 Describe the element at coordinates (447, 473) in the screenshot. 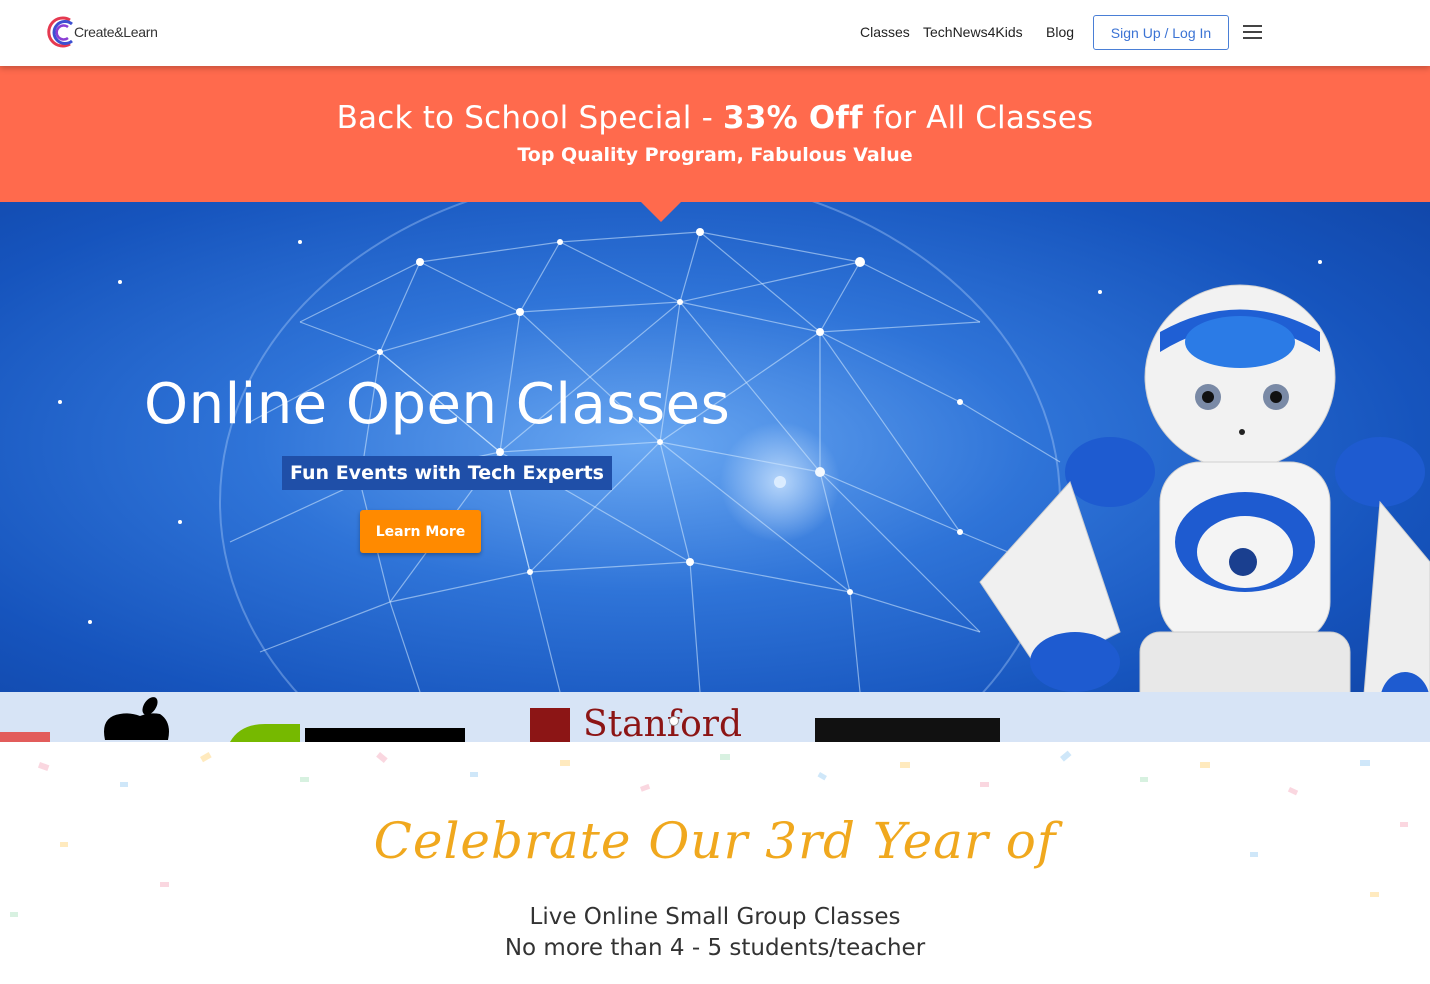

I see `hero-subtitle: Fun Events with Tech Experts` at that location.